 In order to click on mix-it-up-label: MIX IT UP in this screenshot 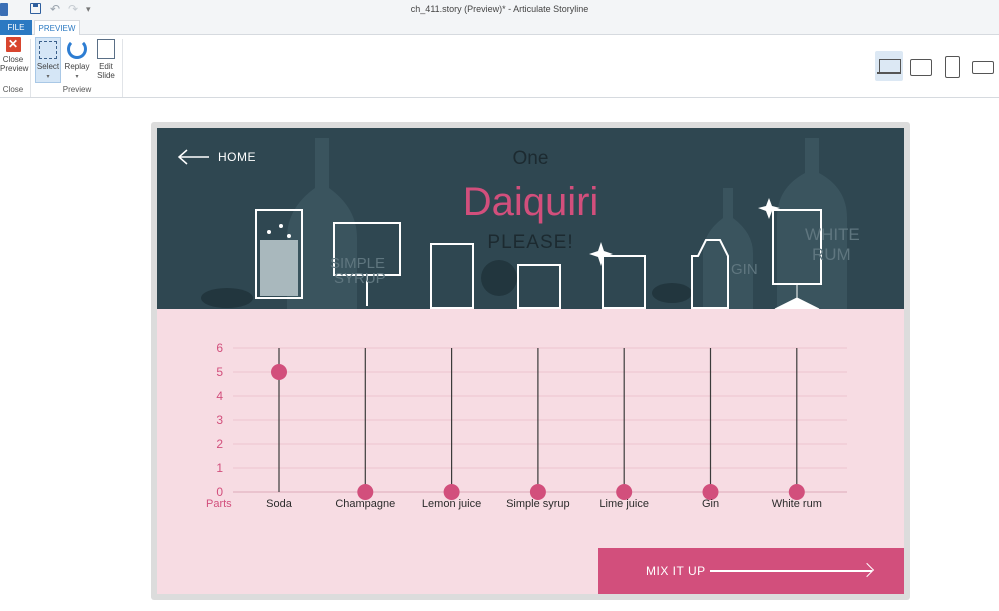, I will do `click(676, 571)`.